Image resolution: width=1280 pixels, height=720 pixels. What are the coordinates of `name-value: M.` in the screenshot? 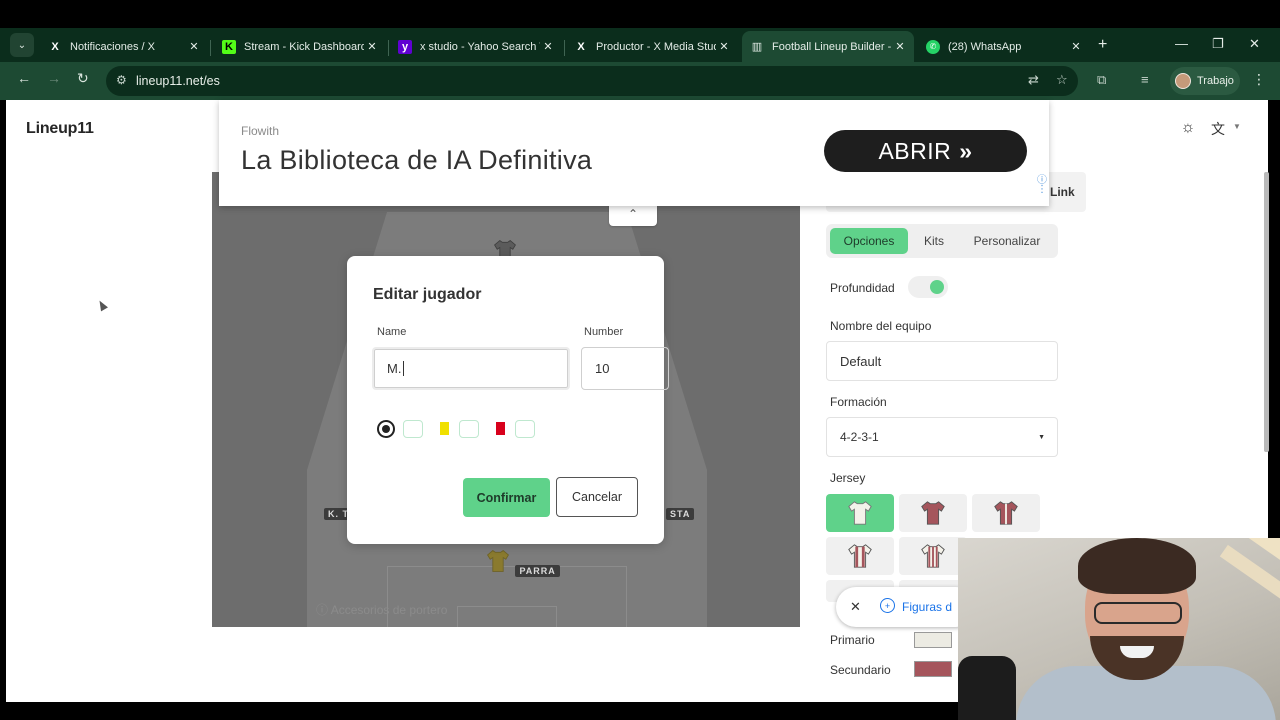 It's located at (394, 368).